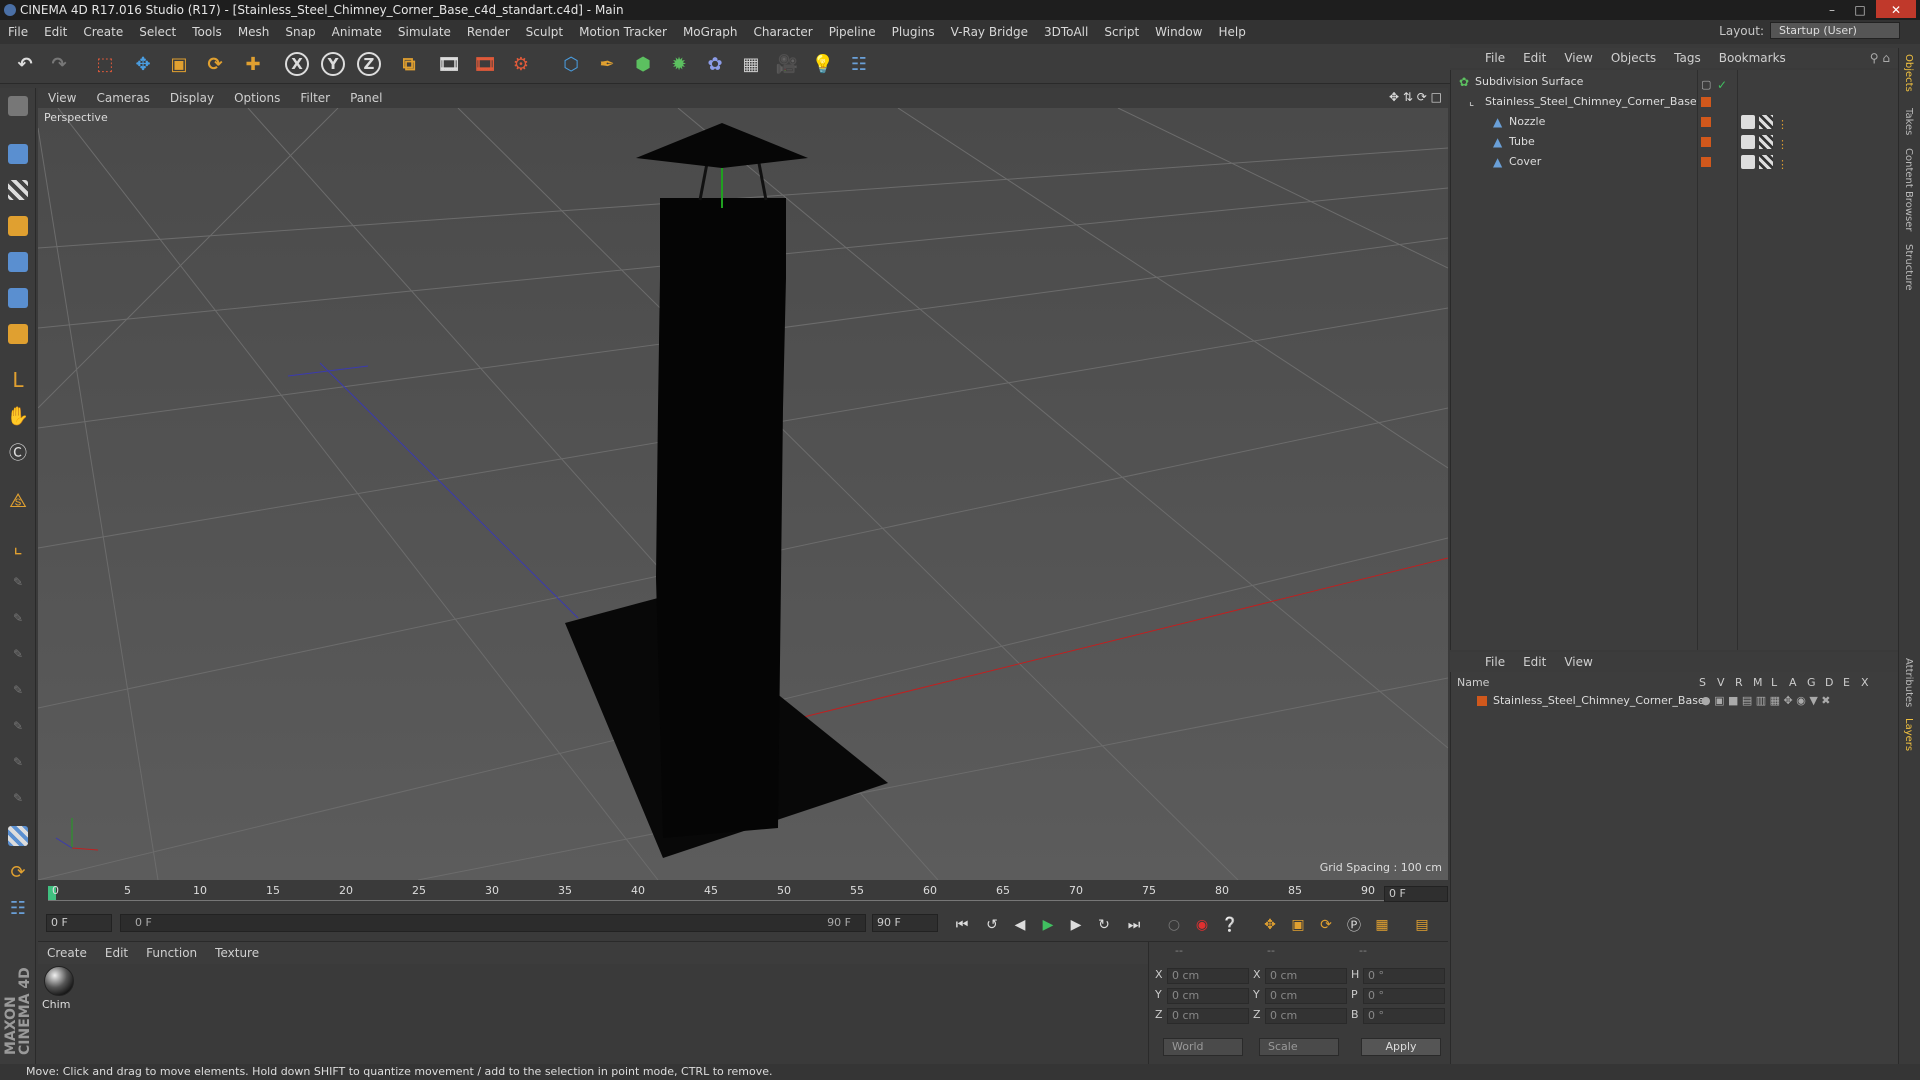 This screenshot has width=1920, height=1080. I want to click on tab-objects: Objects, so click(1908, 73).